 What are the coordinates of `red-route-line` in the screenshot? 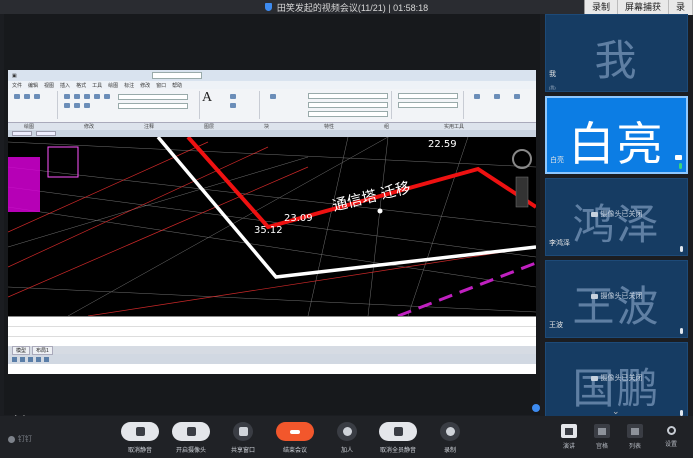 It's located at (361, 183).